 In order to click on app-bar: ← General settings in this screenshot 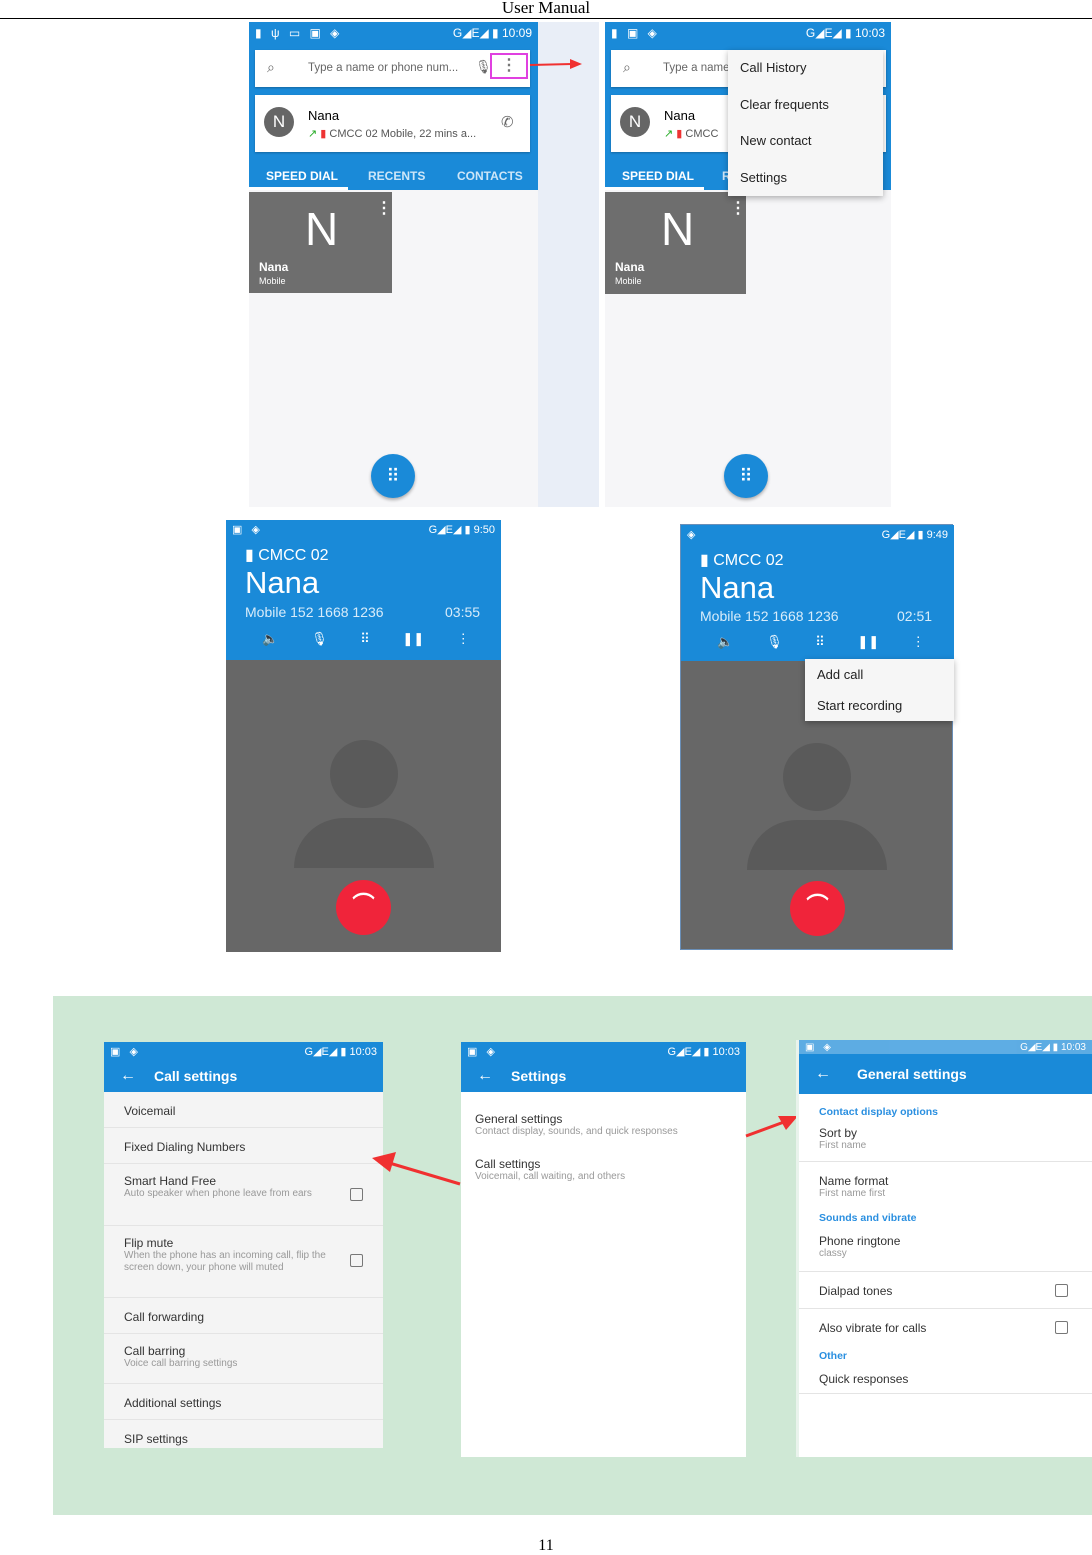, I will do `click(945, 1074)`.